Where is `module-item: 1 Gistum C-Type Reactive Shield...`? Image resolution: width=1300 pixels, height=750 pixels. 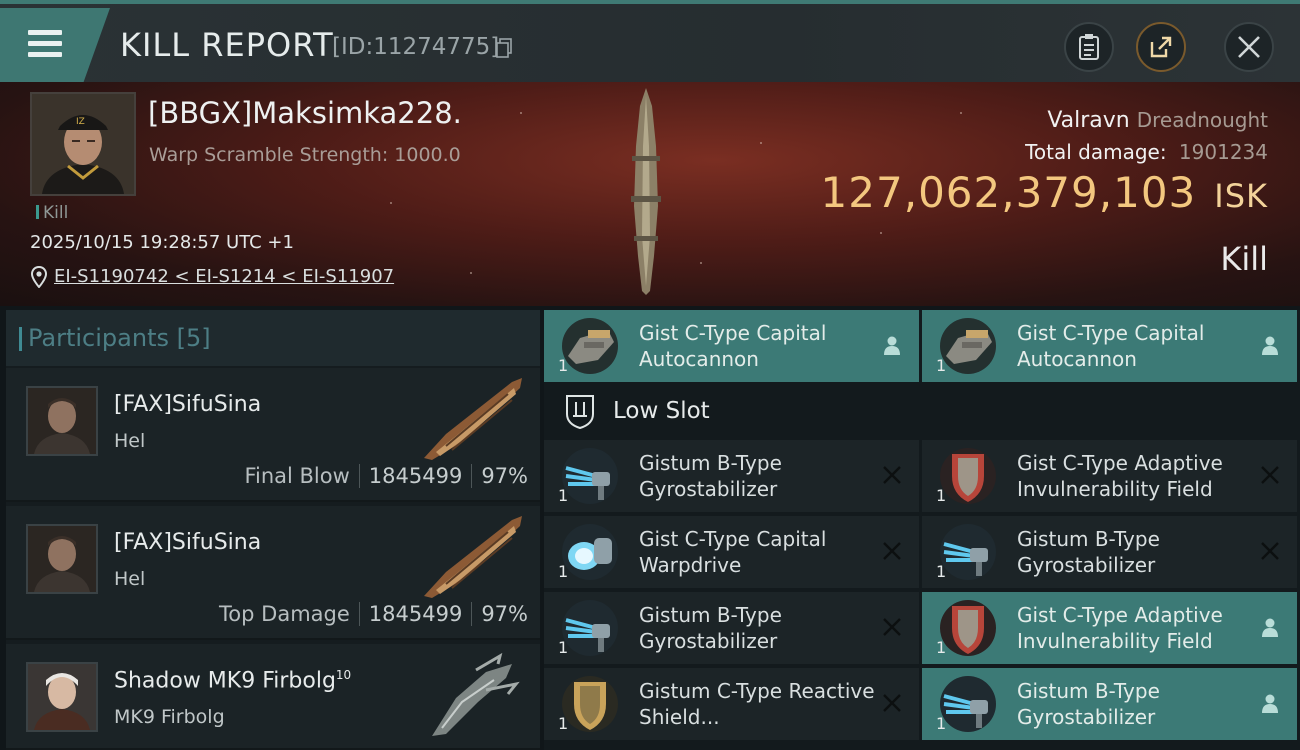 module-item: 1 Gistum C-Type Reactive Shield... is located at coordinates (731, 704).